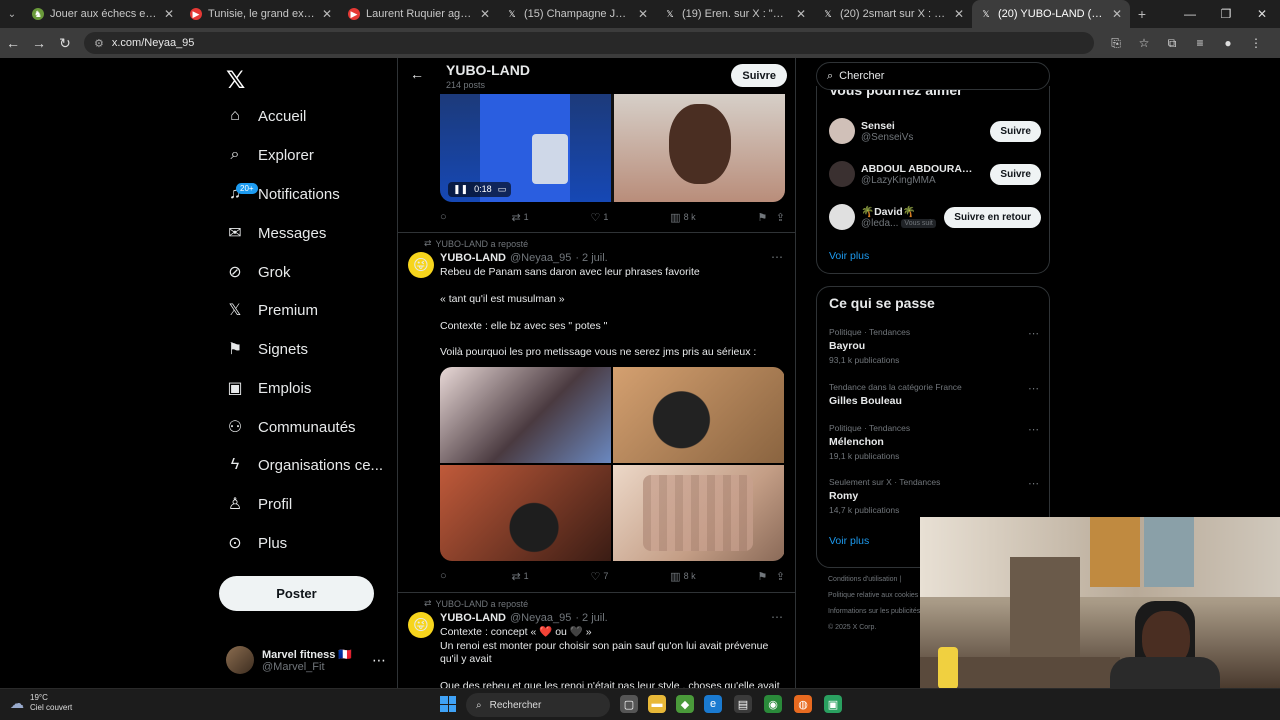  Describe the element at coordinates (935, 174) in the screenshot. I see `suggestion-item: ABDOUL ABDOURAGU... @LazyKingMMA Suivre` at that location.